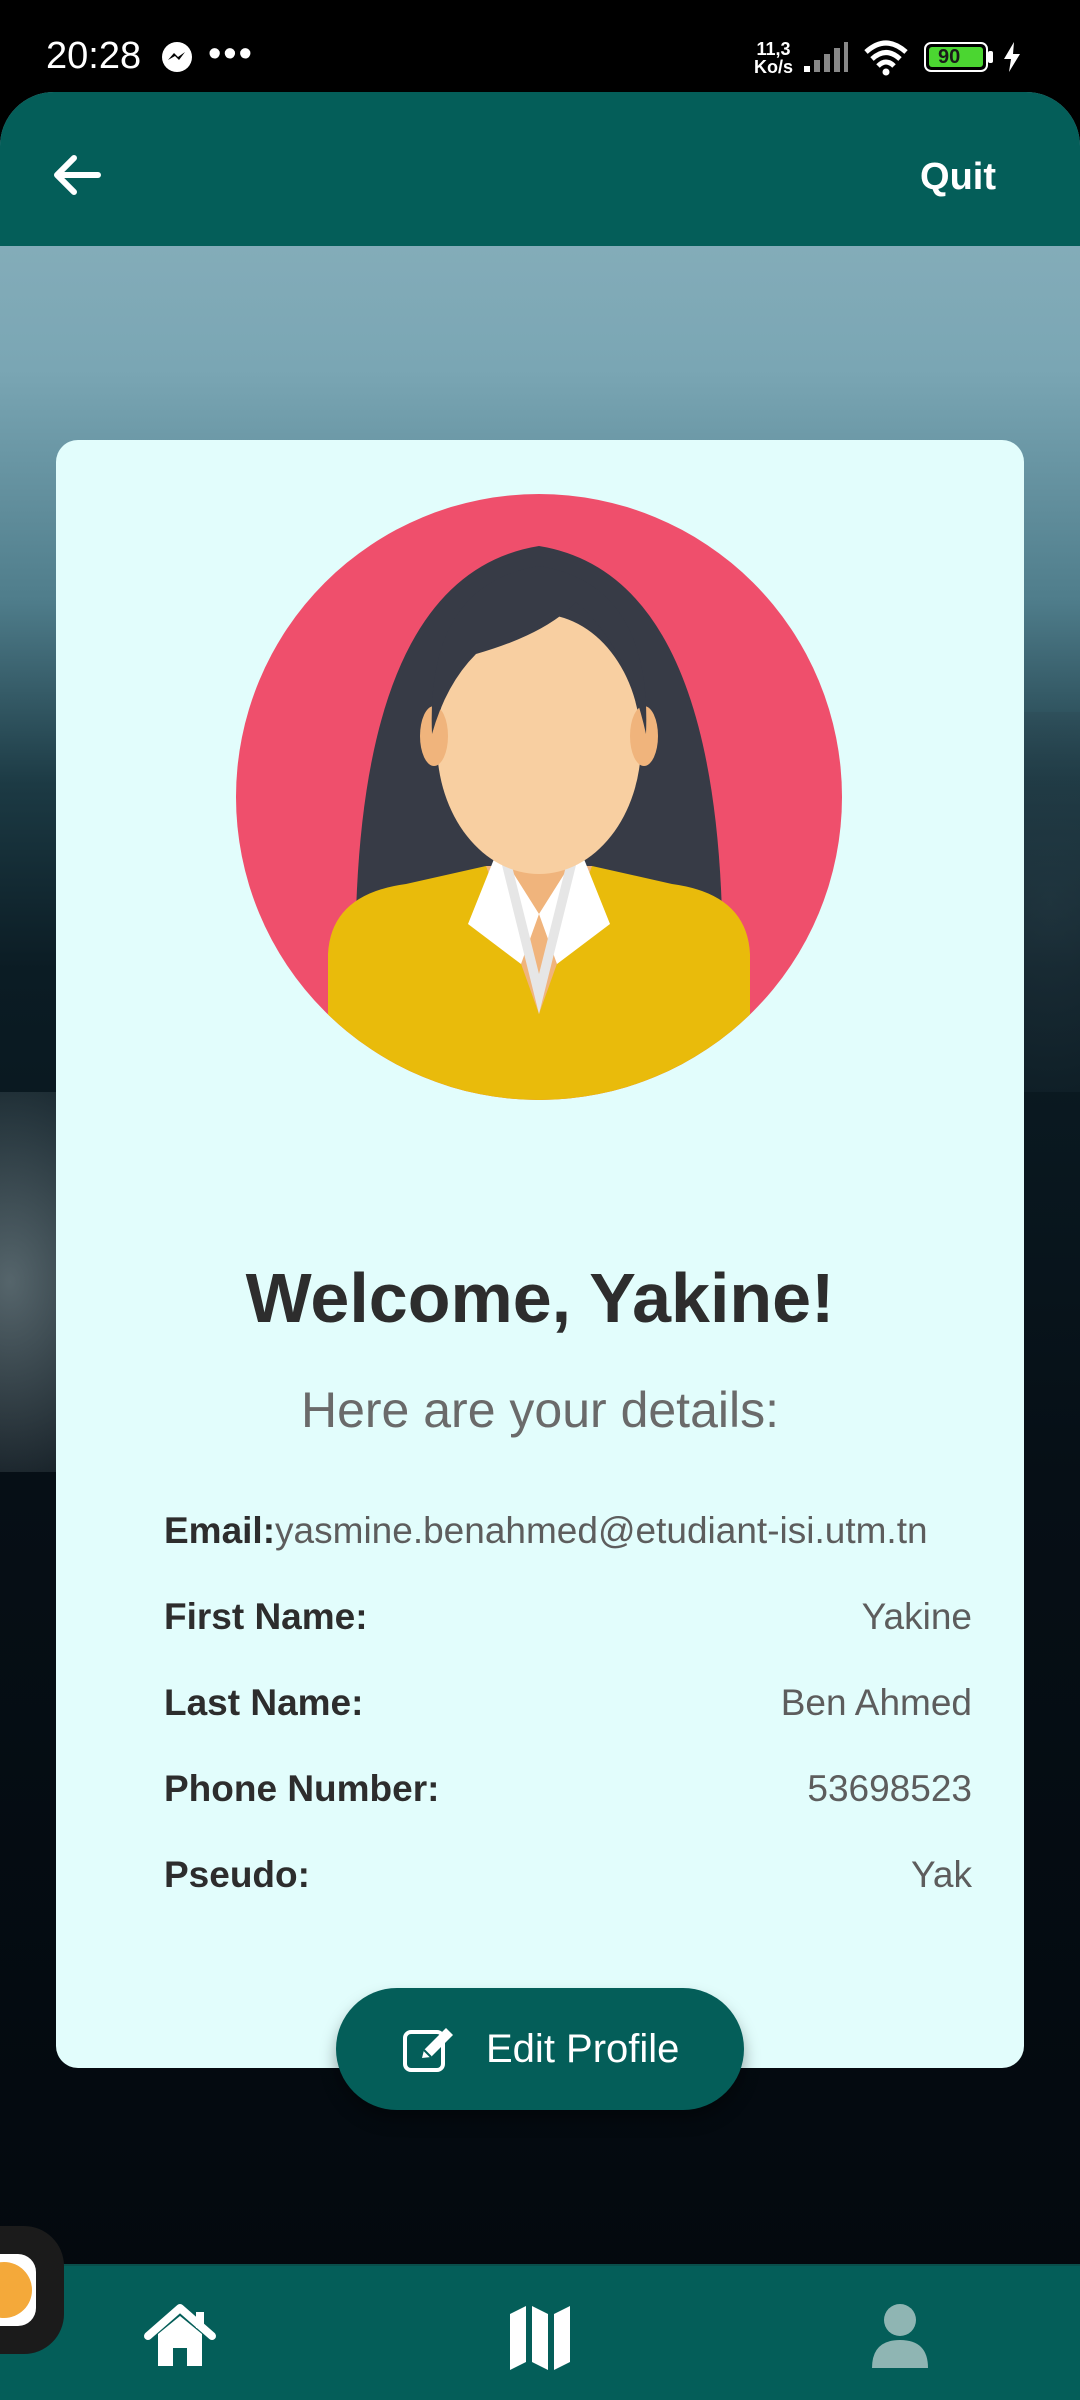 This screenshot has width=1080, height=2400. Describe the element at coordinates (876, 1702) in the screenshot. I see `last-name-value: Ben Ahmed` at that location.